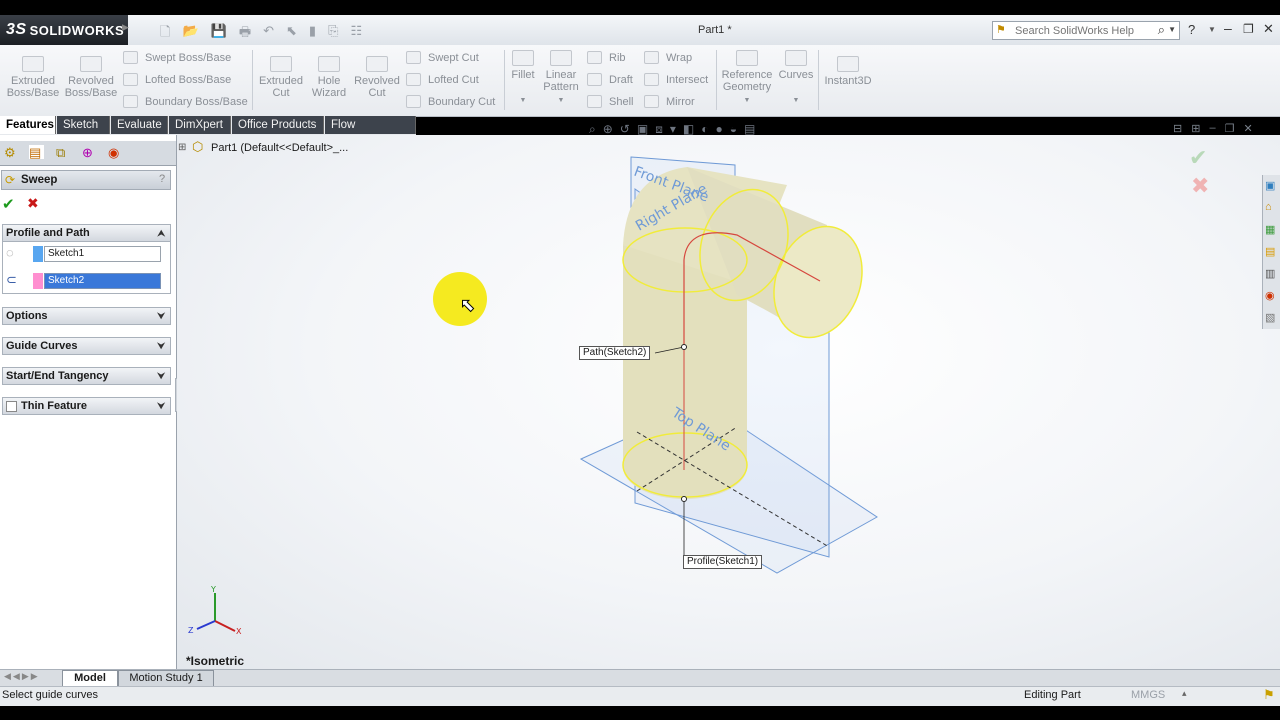  I want to click on profile-selection-box: Sketch1, so click(102, 254).